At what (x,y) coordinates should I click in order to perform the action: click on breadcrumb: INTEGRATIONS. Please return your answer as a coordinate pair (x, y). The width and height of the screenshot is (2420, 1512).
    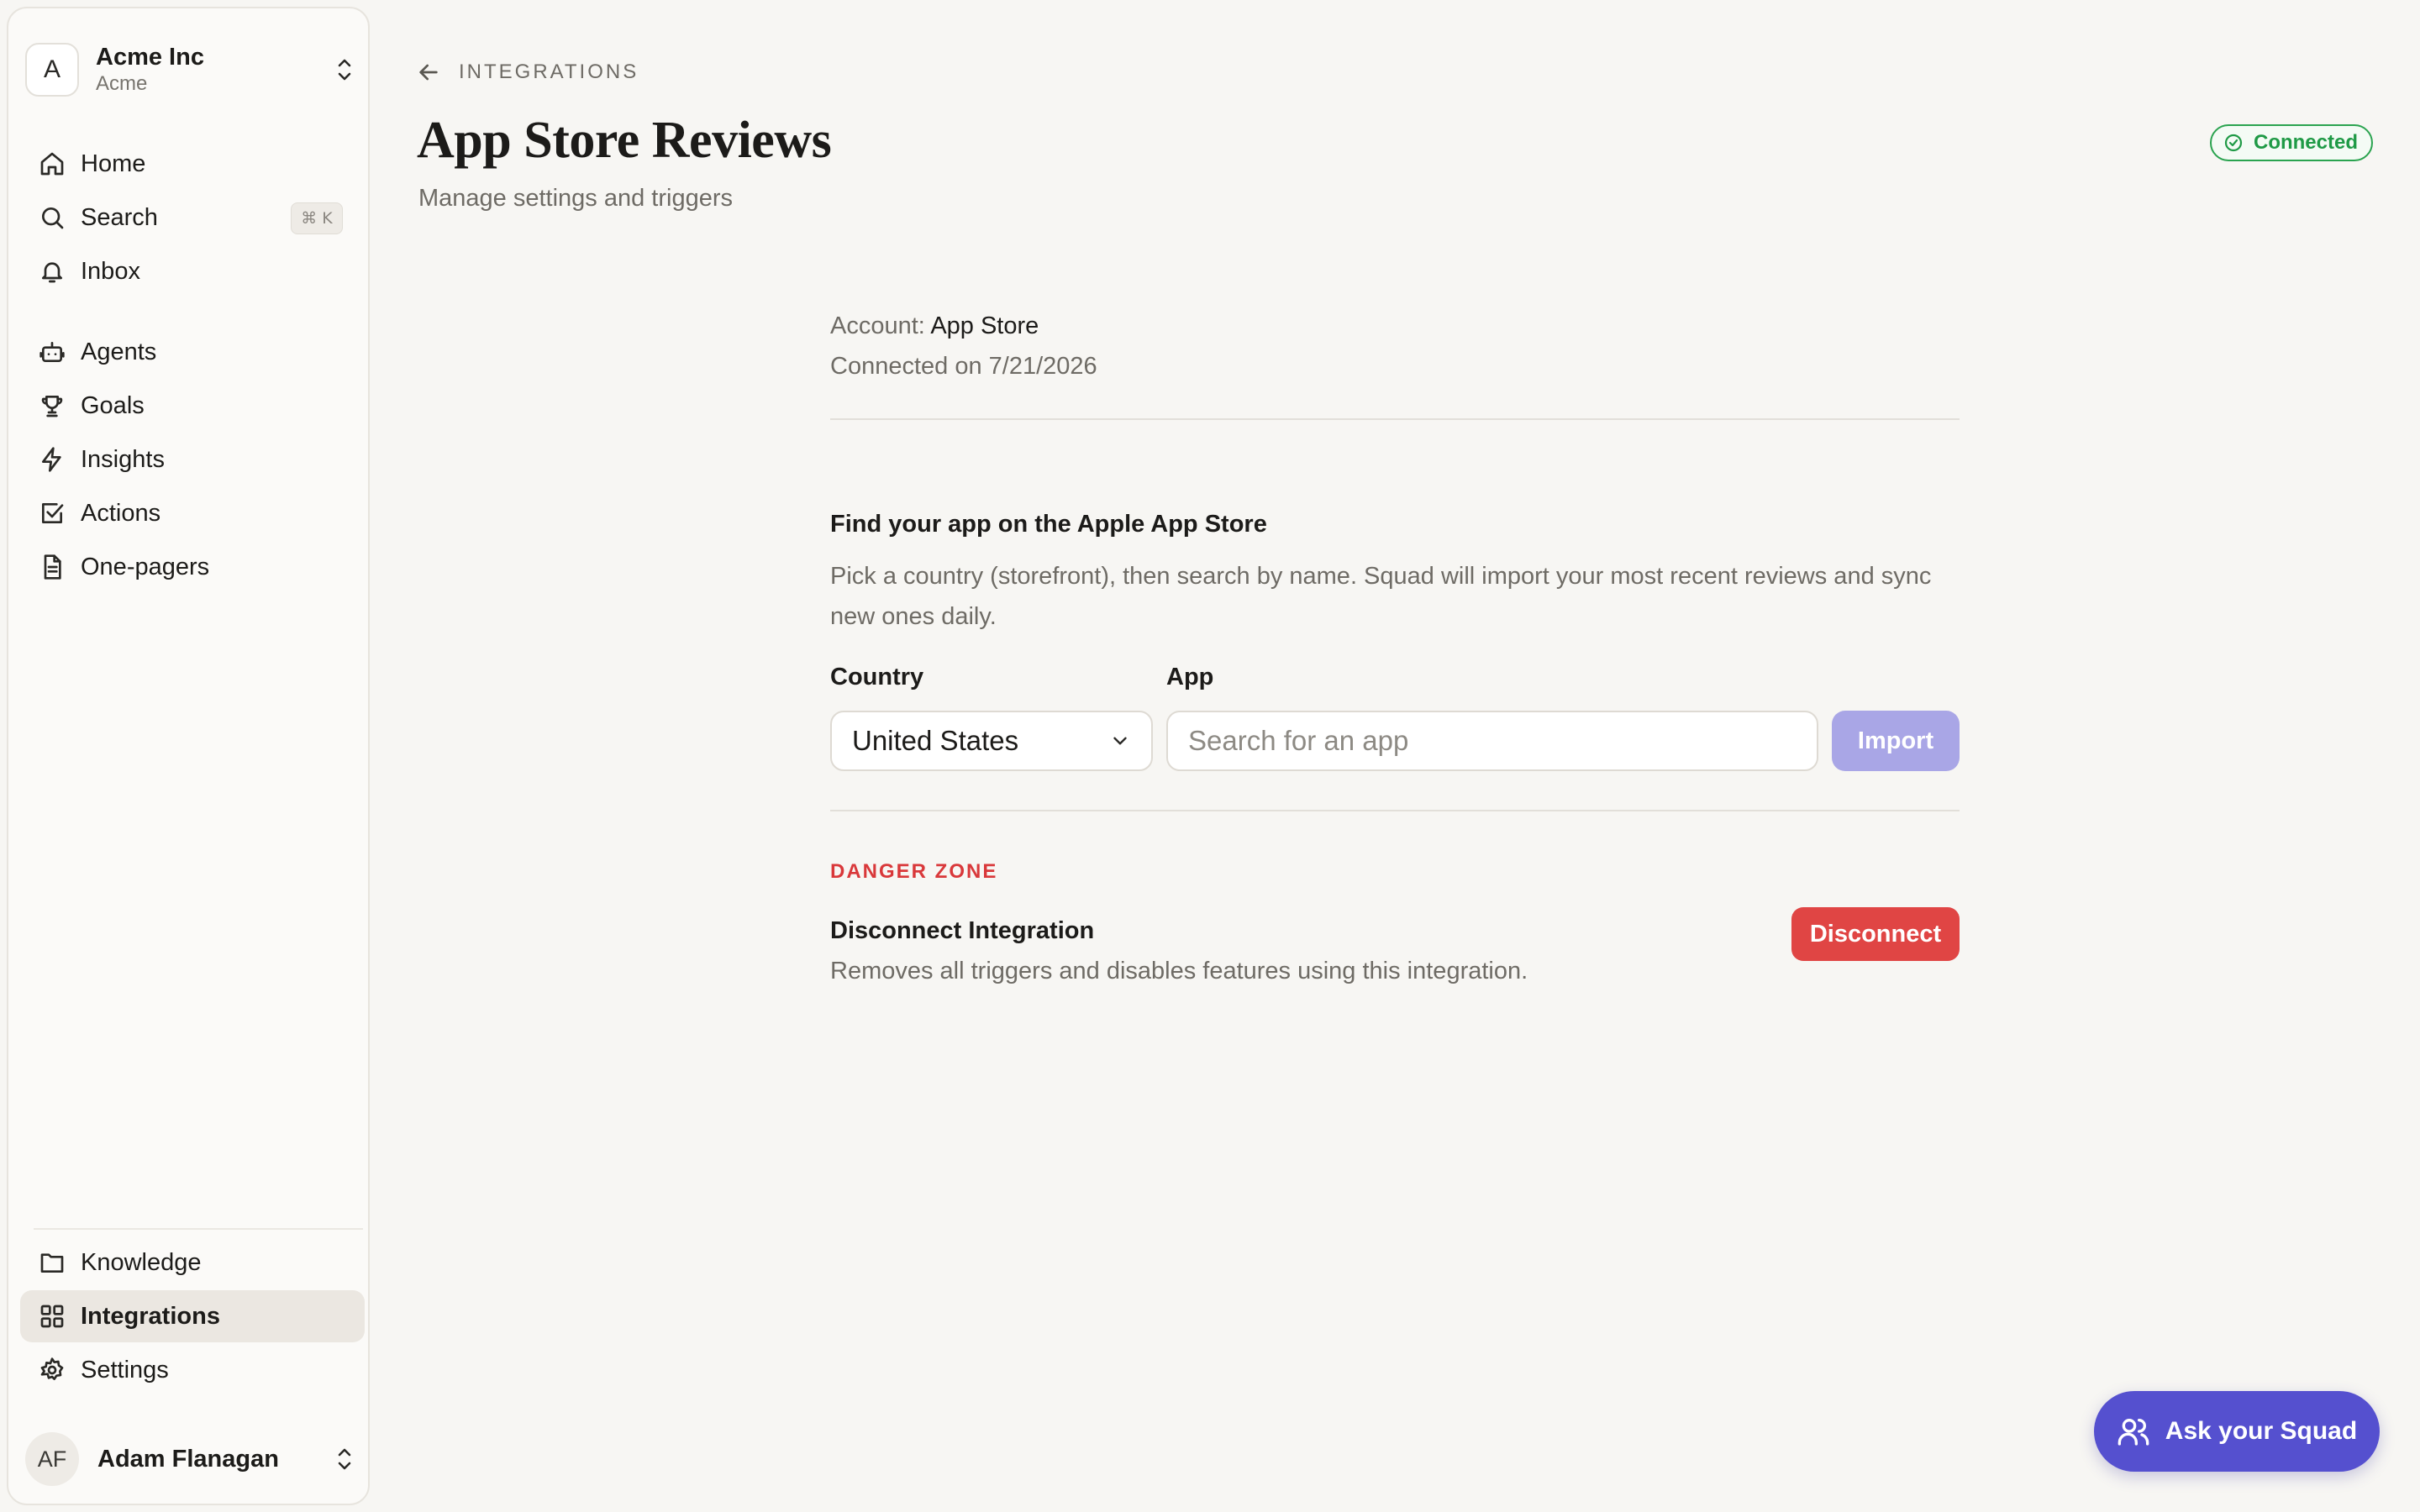
    Looking at the image, I should click on (527, 72).